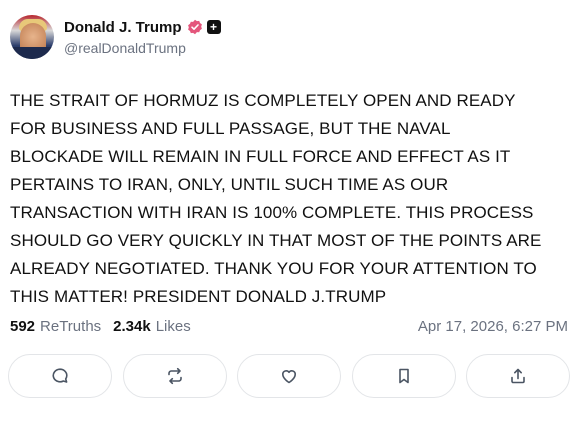  I want to click on share-icon, so click(518, 376).